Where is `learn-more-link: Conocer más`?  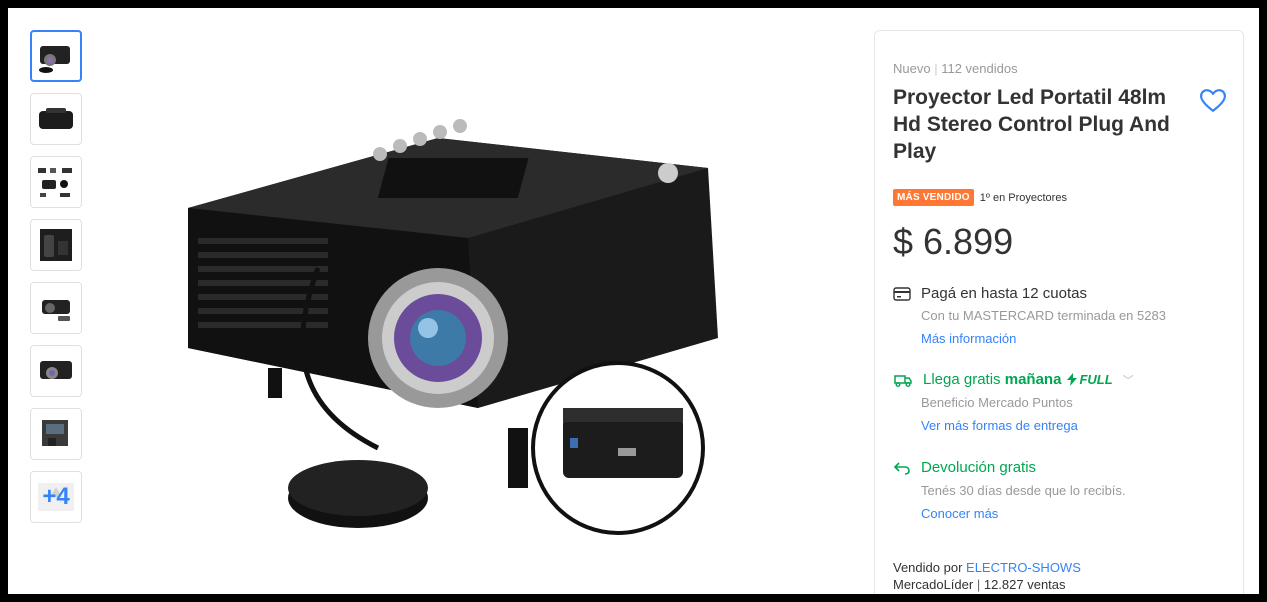
learn-more-link: Conocer más is located at coordinates (959, 513).